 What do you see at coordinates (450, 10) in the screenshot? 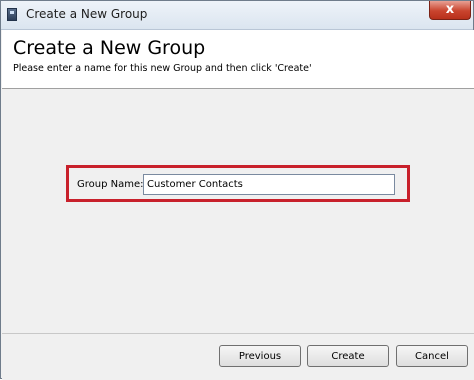
I see `close-icon: x` at bounding box center [450, 10].